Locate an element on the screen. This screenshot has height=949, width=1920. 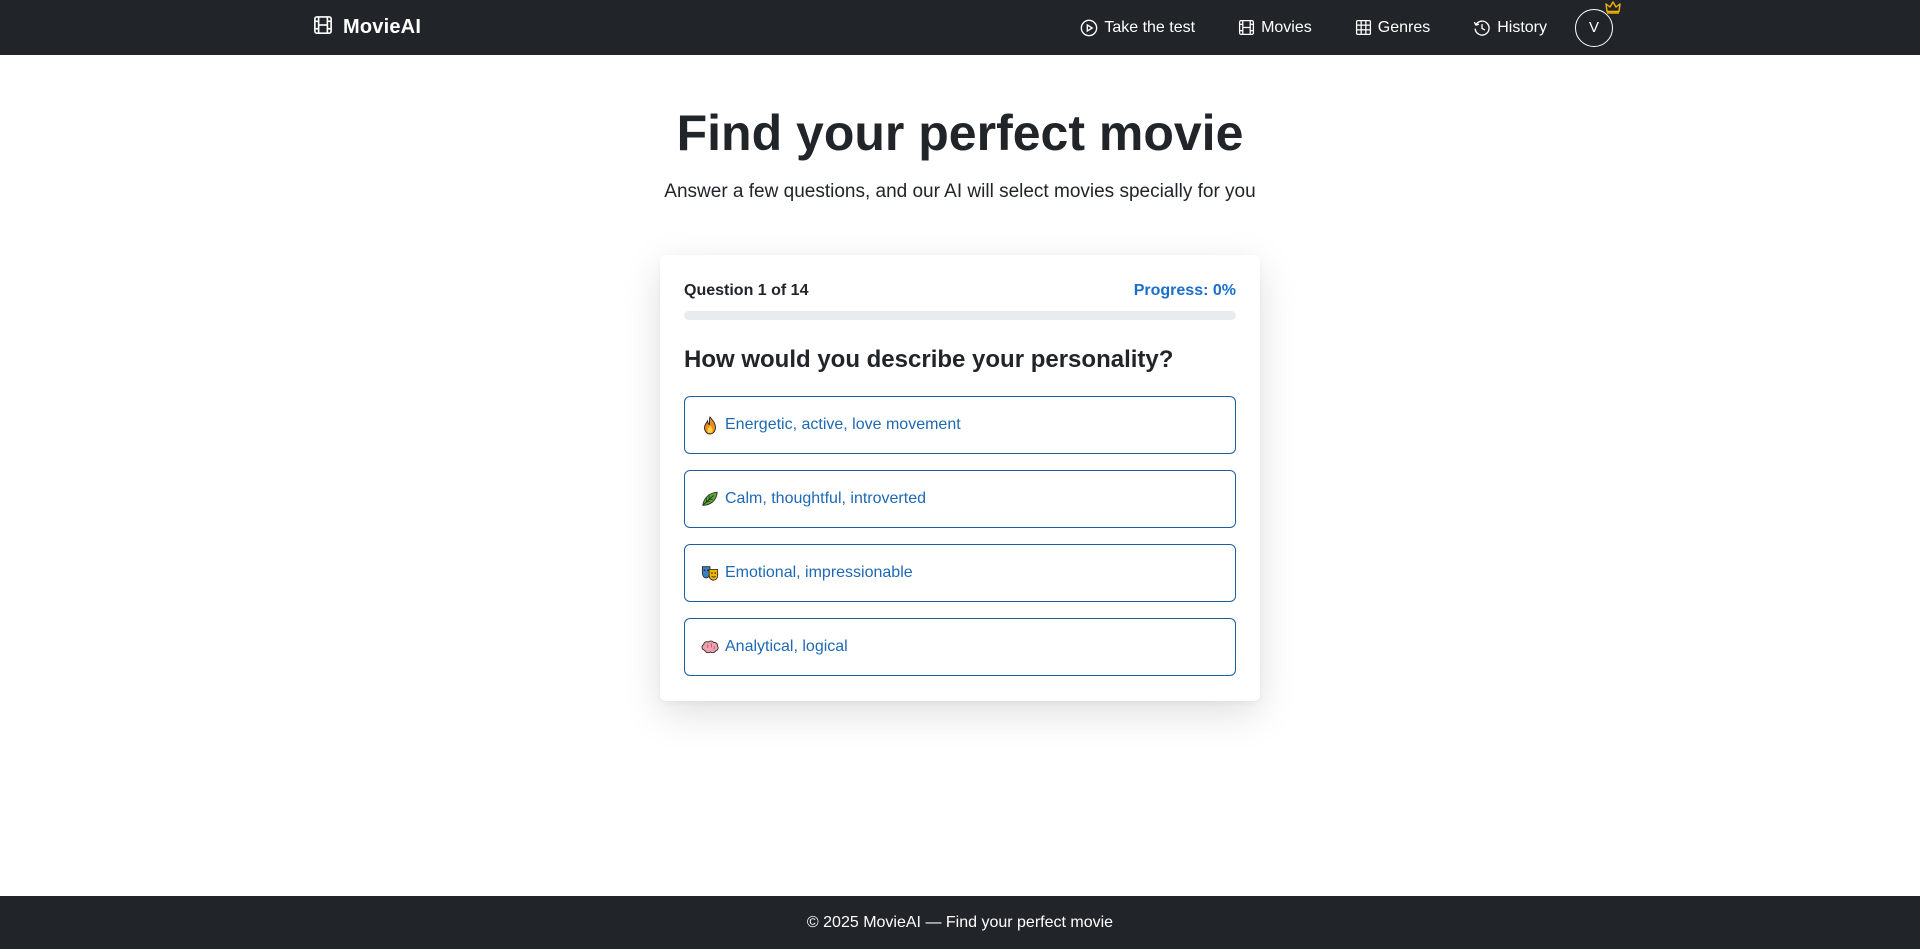
question-text: How would you describe your personality? is located at coordinates (929, 359).